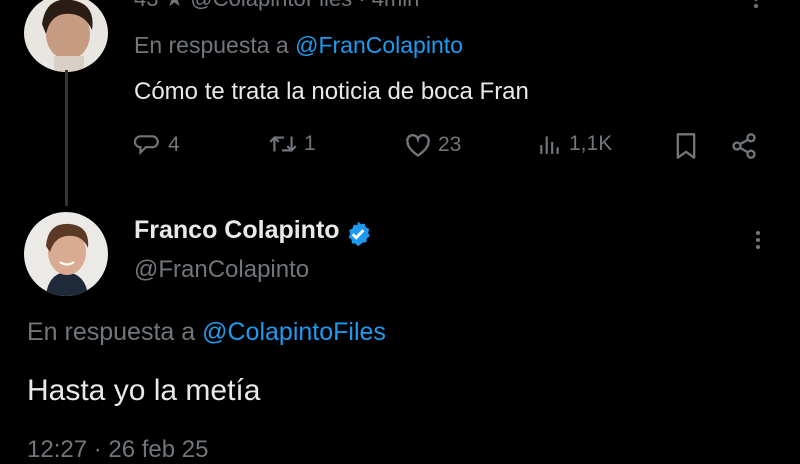  What do you see at coordinates (418, 145) in the screenshot?
I see `like-icon` at bounding box center [418, 145].